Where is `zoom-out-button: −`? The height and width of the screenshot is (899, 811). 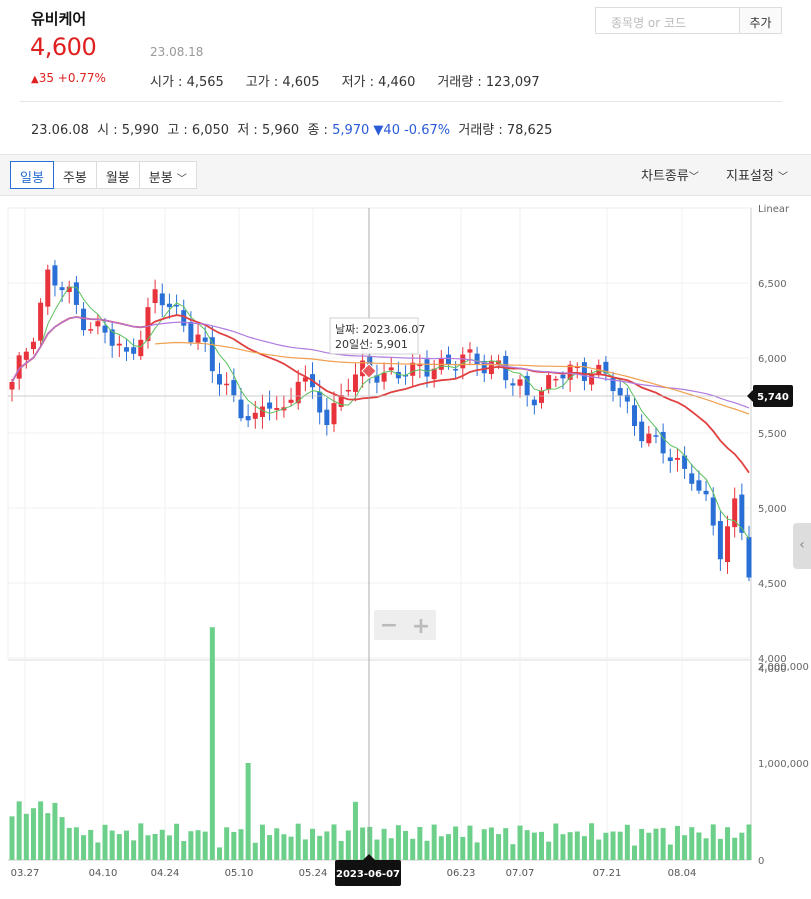
zoom-out-button: − is located at coordinates (389, 625).